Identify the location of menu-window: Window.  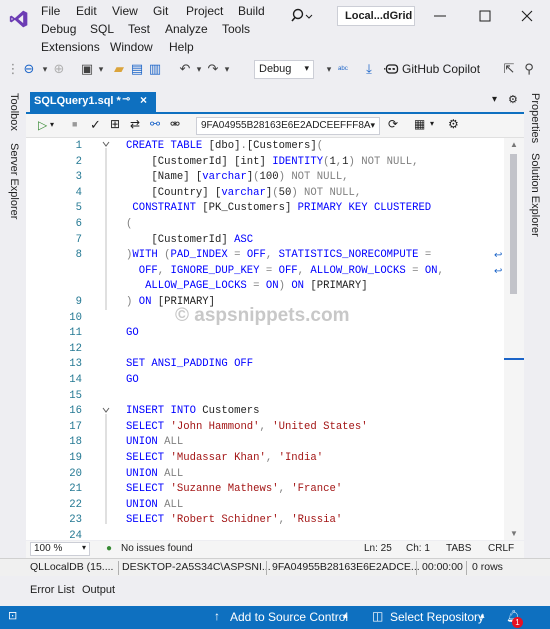
(131, 47).